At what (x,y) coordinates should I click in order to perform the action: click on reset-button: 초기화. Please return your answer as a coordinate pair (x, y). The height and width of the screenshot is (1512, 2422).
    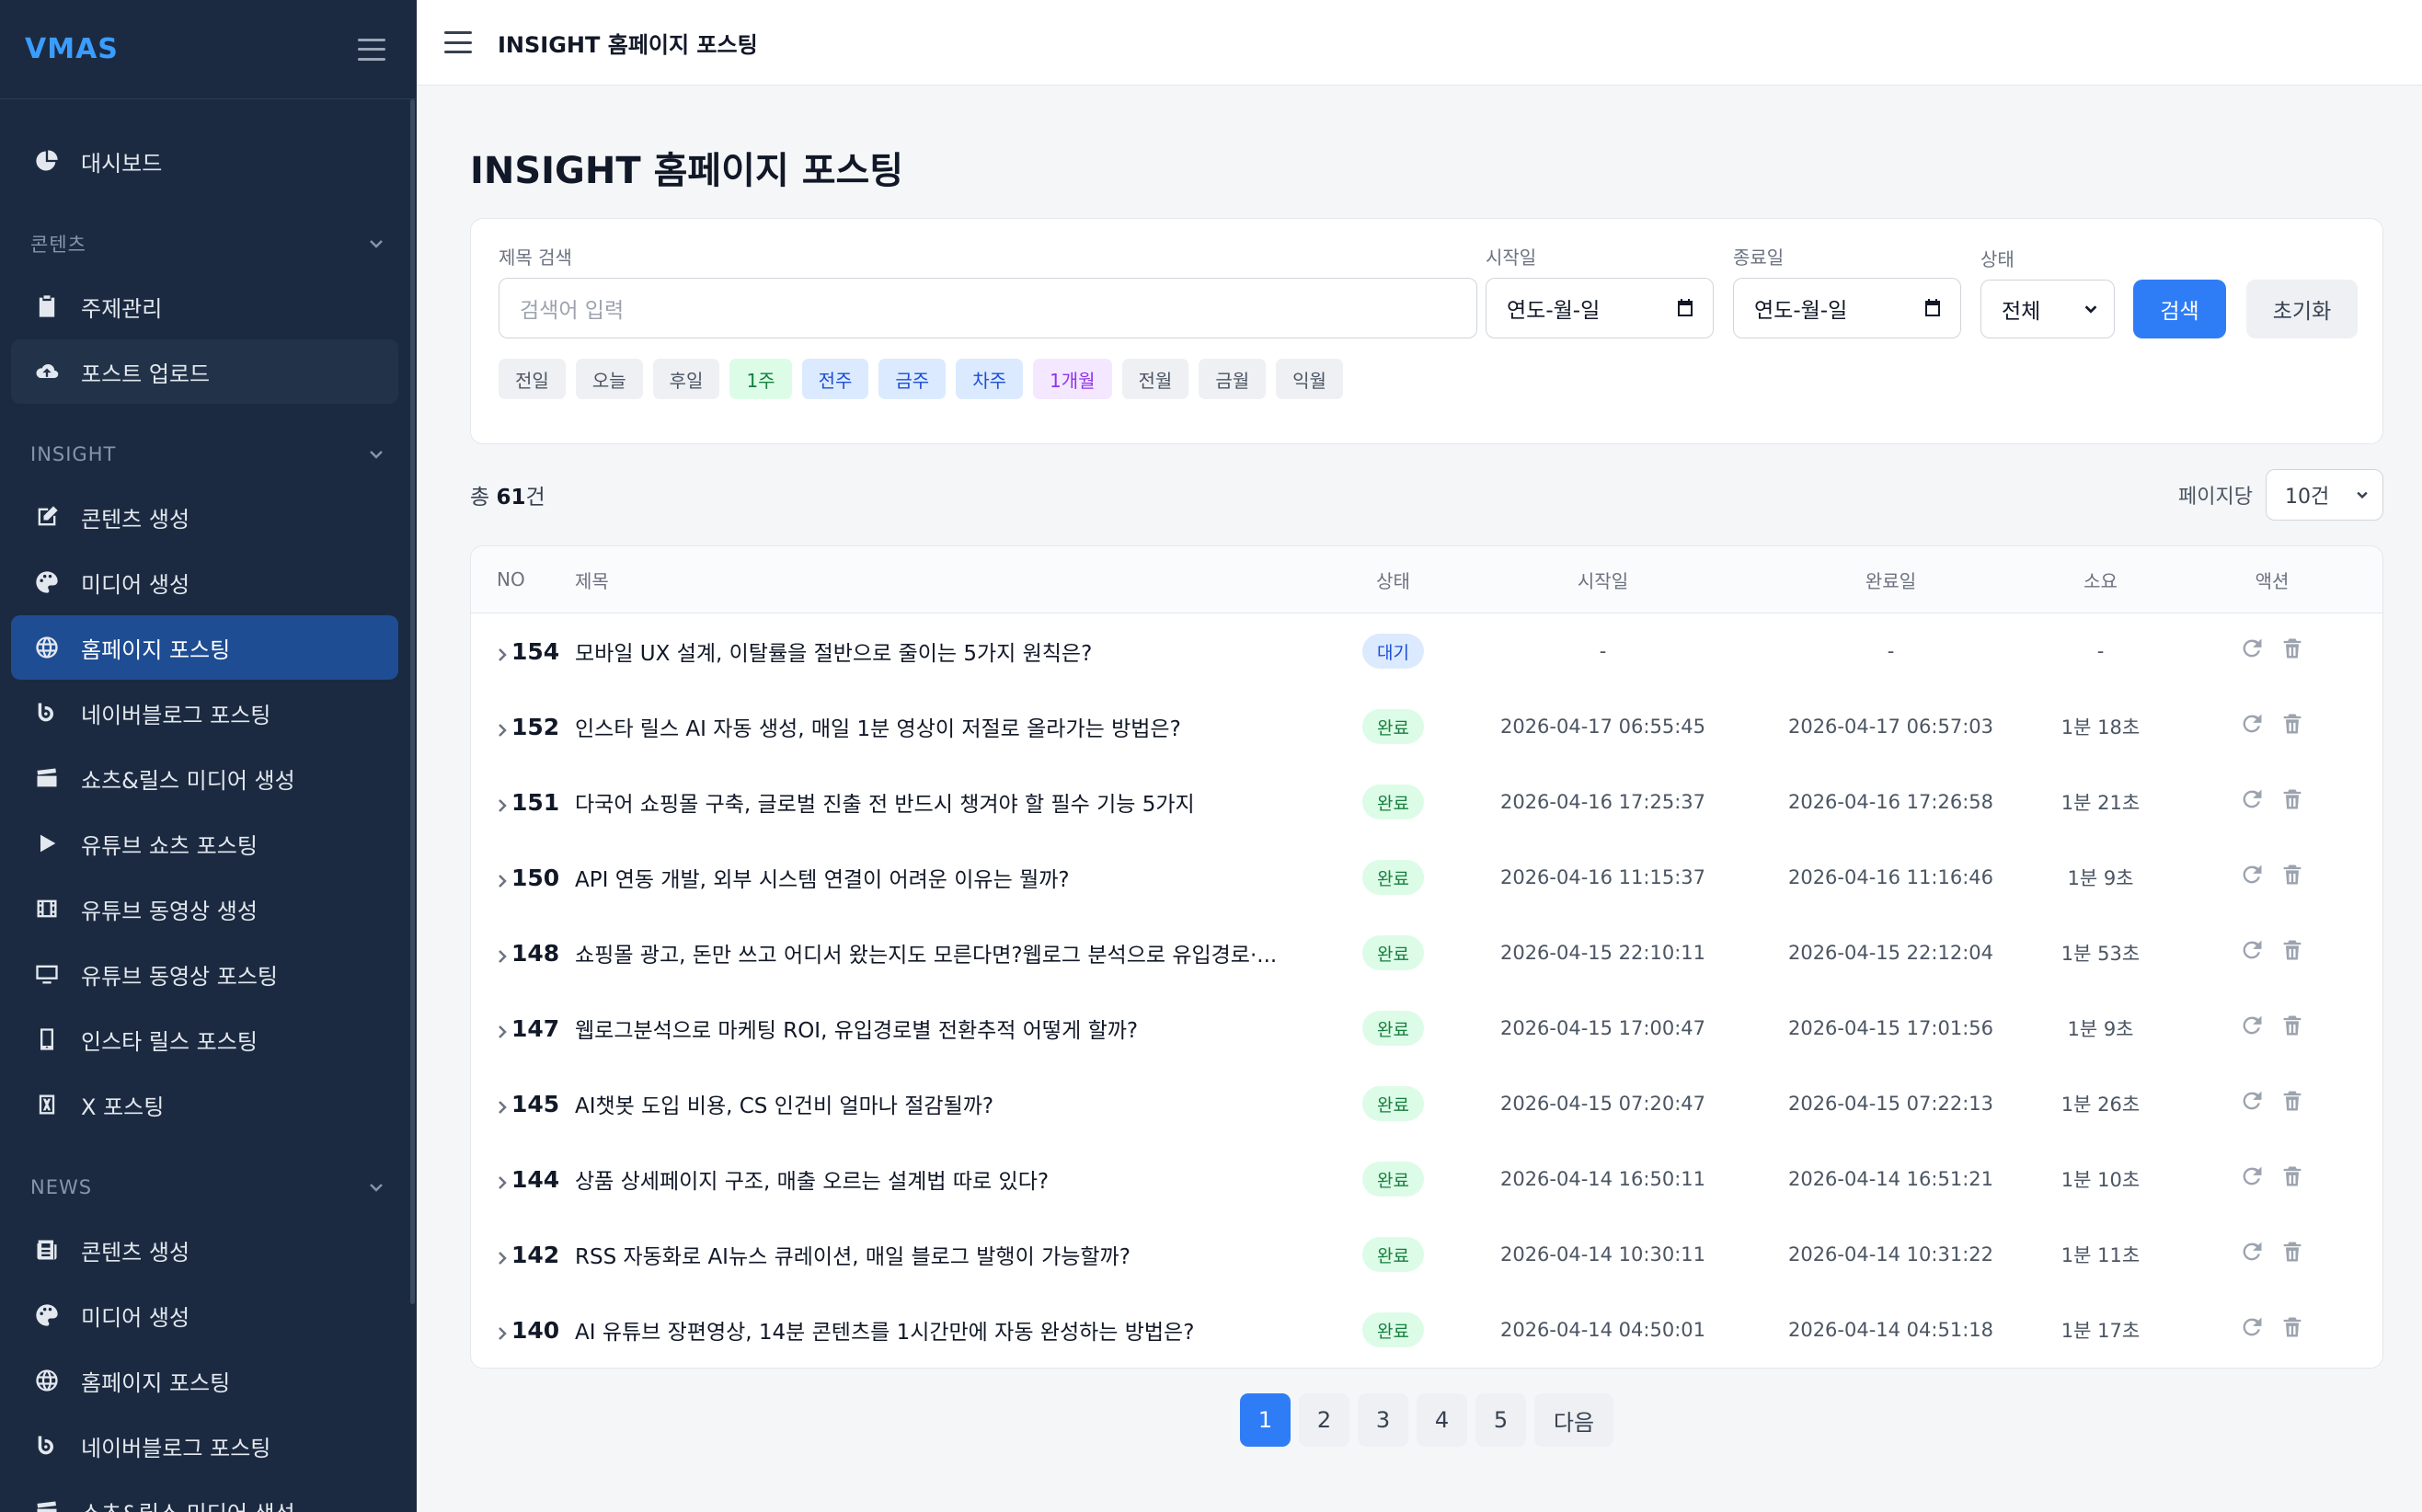
    Looking at the image, I should click on (2302, 309).